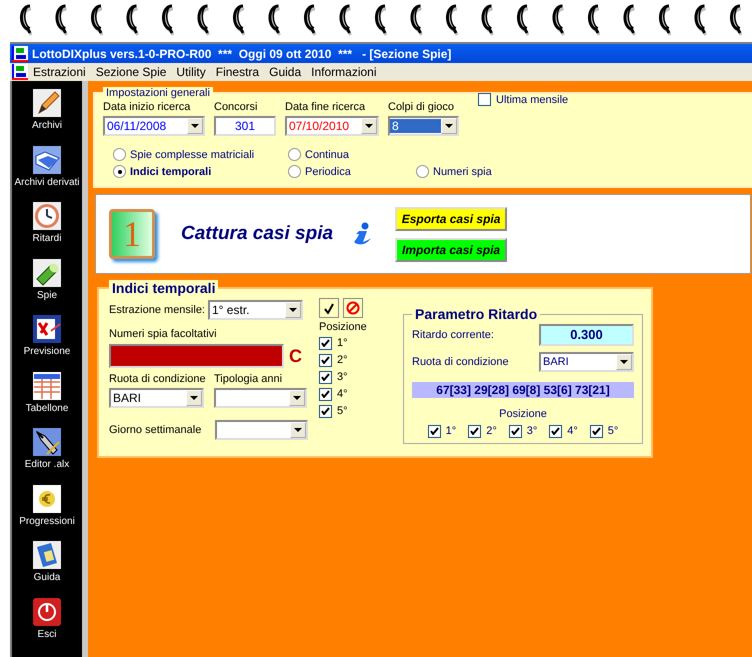 This screenshot has width=752, height=657. Describe the element at coordinates (46, 295) in the screenshot. I see `sidebar-label: Spie` at that location.